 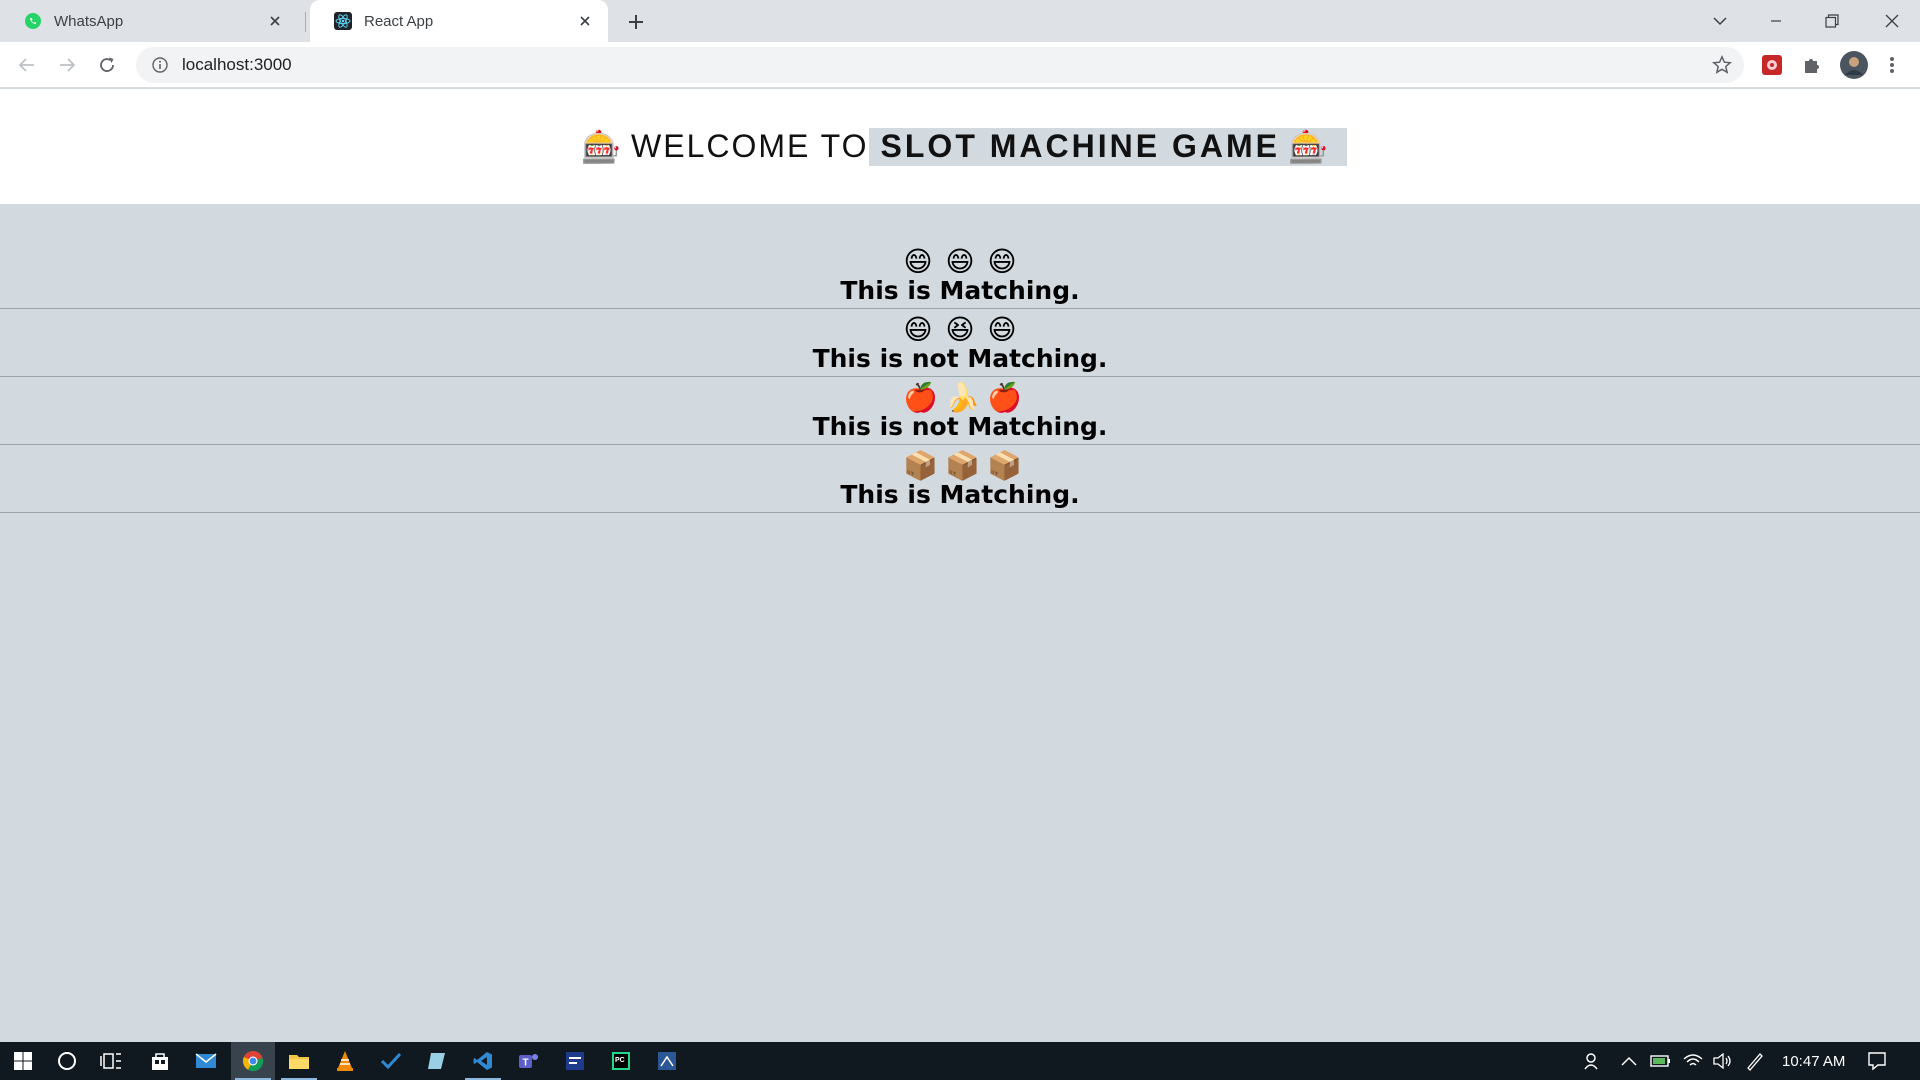 What do you see at coordinates (89, 21) in the screenshot?
I see `tab-title: WhatsApp` at bounding box center [89, 21].